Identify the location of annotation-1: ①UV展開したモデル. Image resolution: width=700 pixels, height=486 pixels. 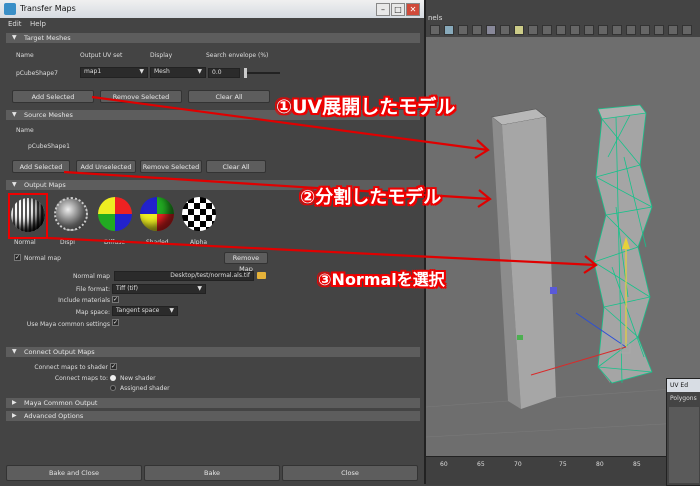
(366, 107).